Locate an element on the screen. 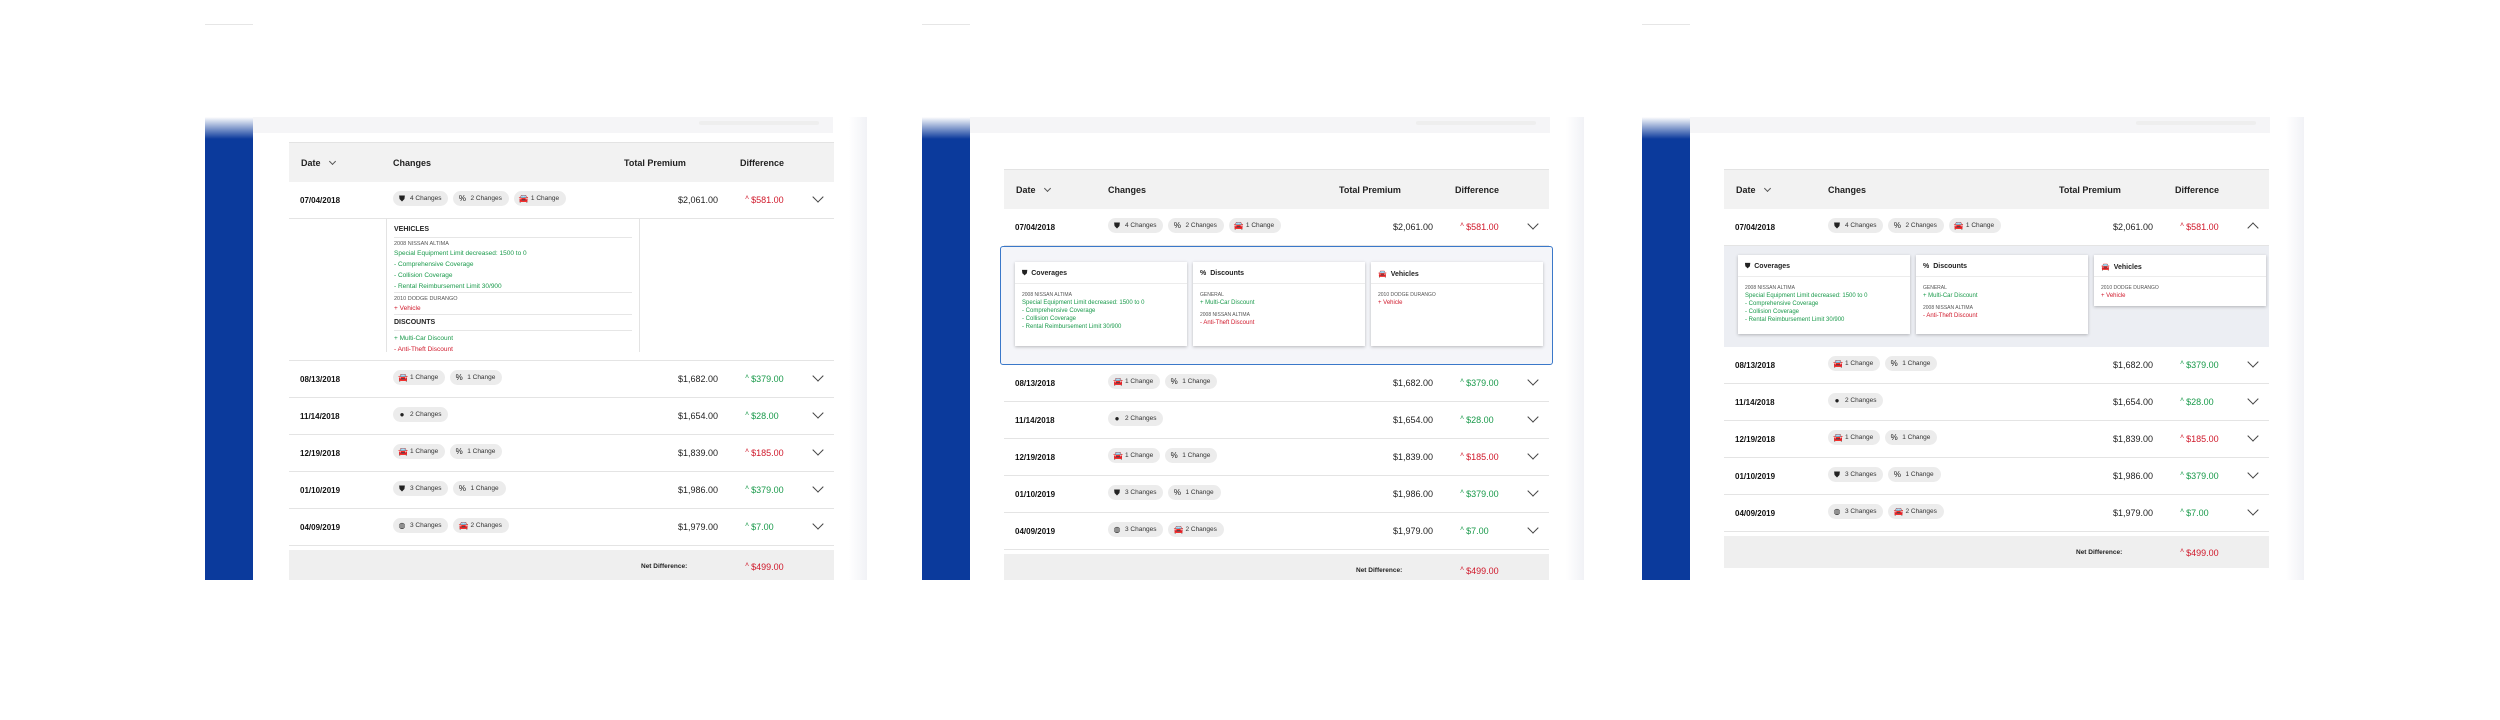  change-pill-label: 2 Changes is located at coordinates (1921, 511).